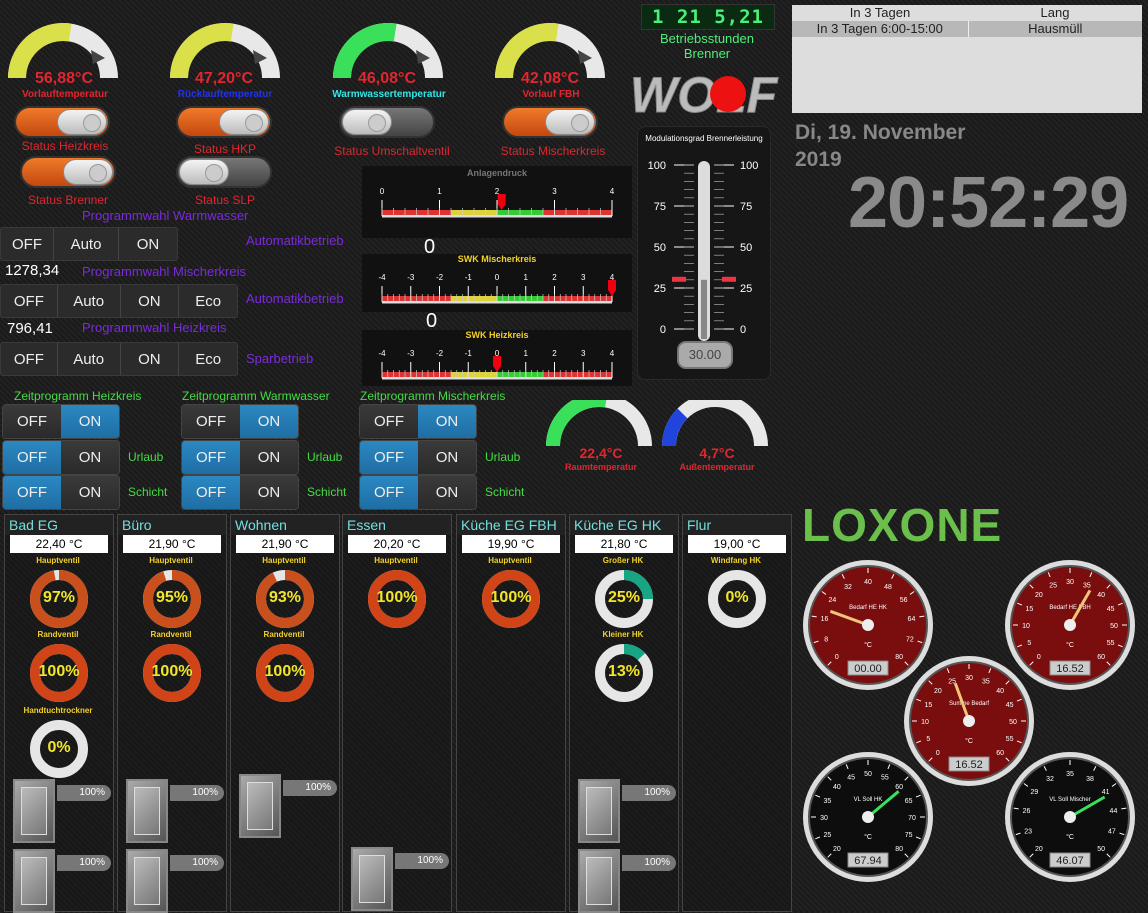 Image resolution: width=1148 pixels, height=913 pixels. Describe the element at coordinates (1070, 861) in the screenshot. I see `dial-readout: 46.07` at that location.